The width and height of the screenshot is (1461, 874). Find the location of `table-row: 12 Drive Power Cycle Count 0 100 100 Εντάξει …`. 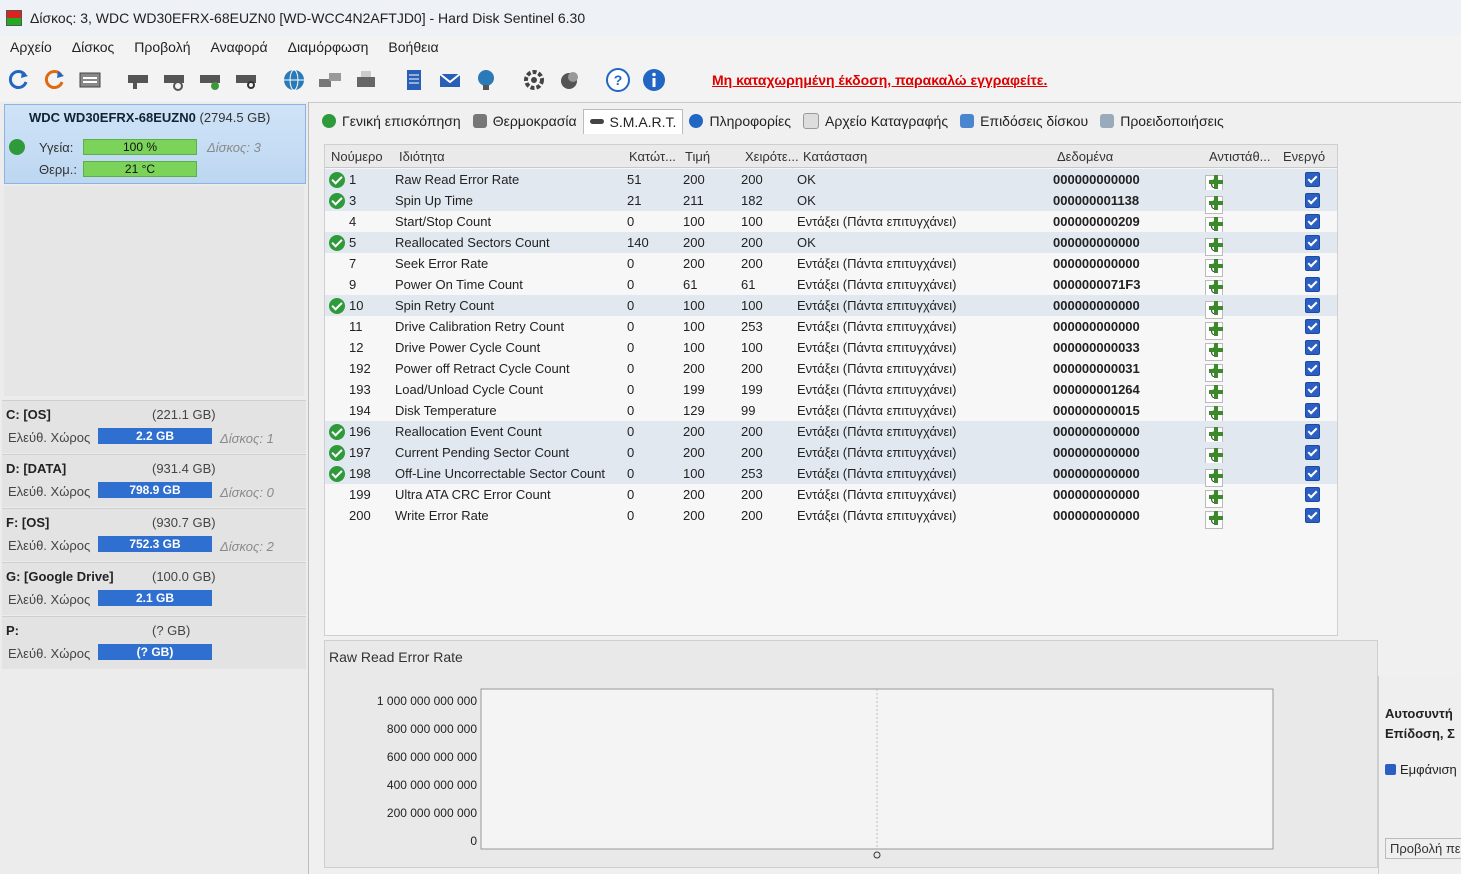

table-row: 12 Drive Power Cycle Count 0 100 100 Εντάξει … is located at coordinates (831, 349).